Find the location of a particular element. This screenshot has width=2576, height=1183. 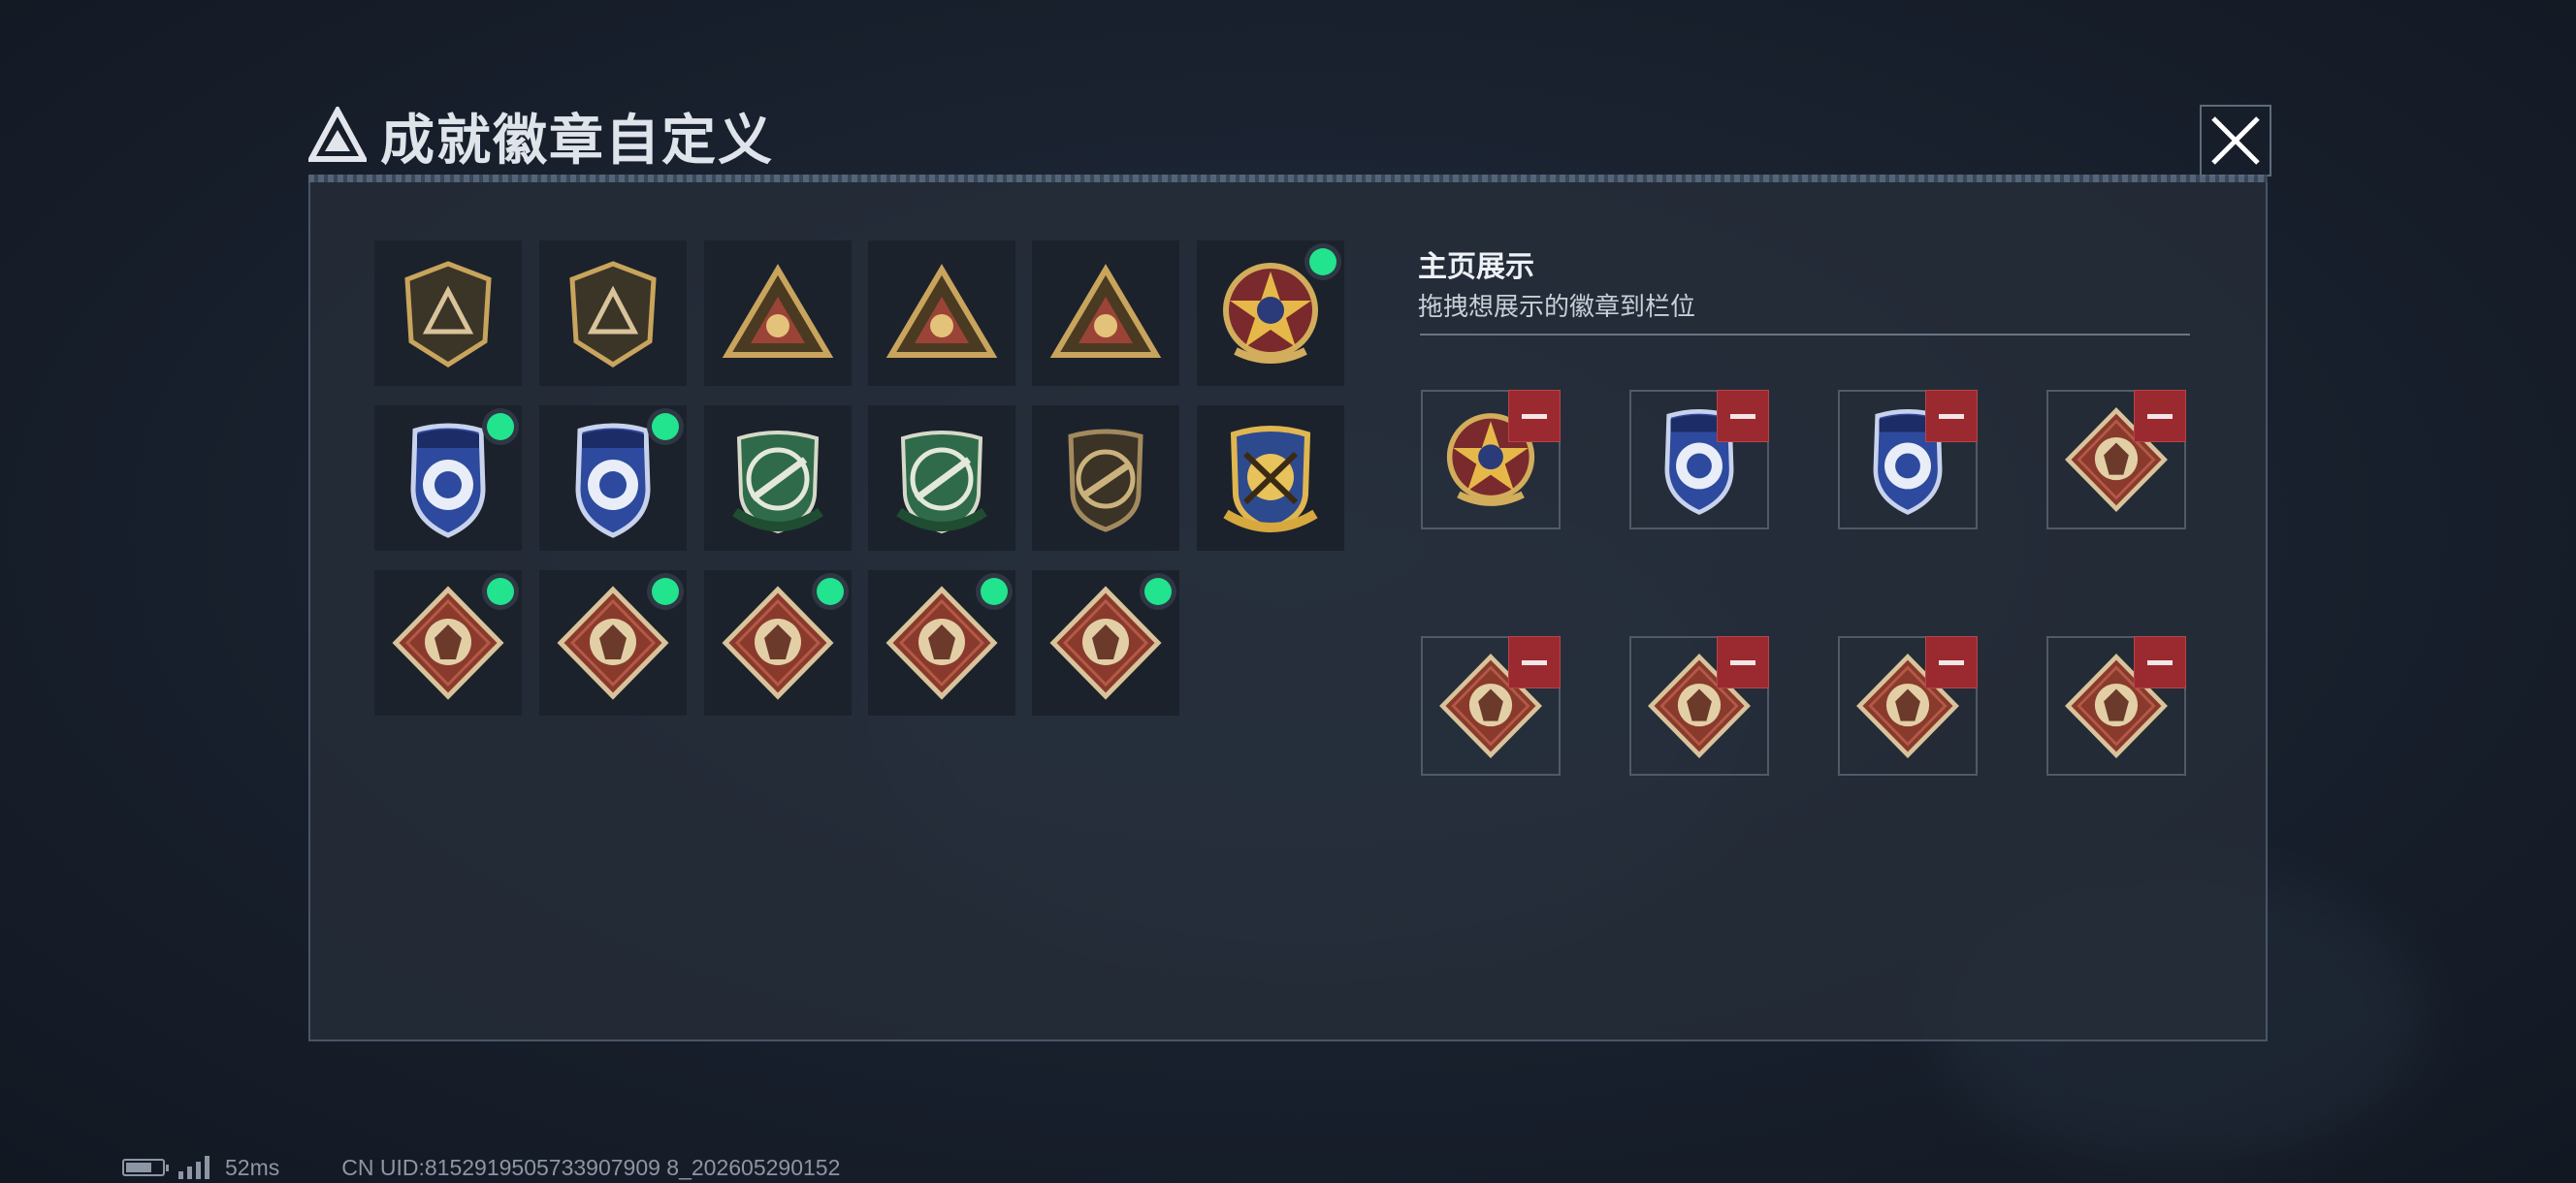

blue-shield-gem-badge is located at coordinates (613, 478).